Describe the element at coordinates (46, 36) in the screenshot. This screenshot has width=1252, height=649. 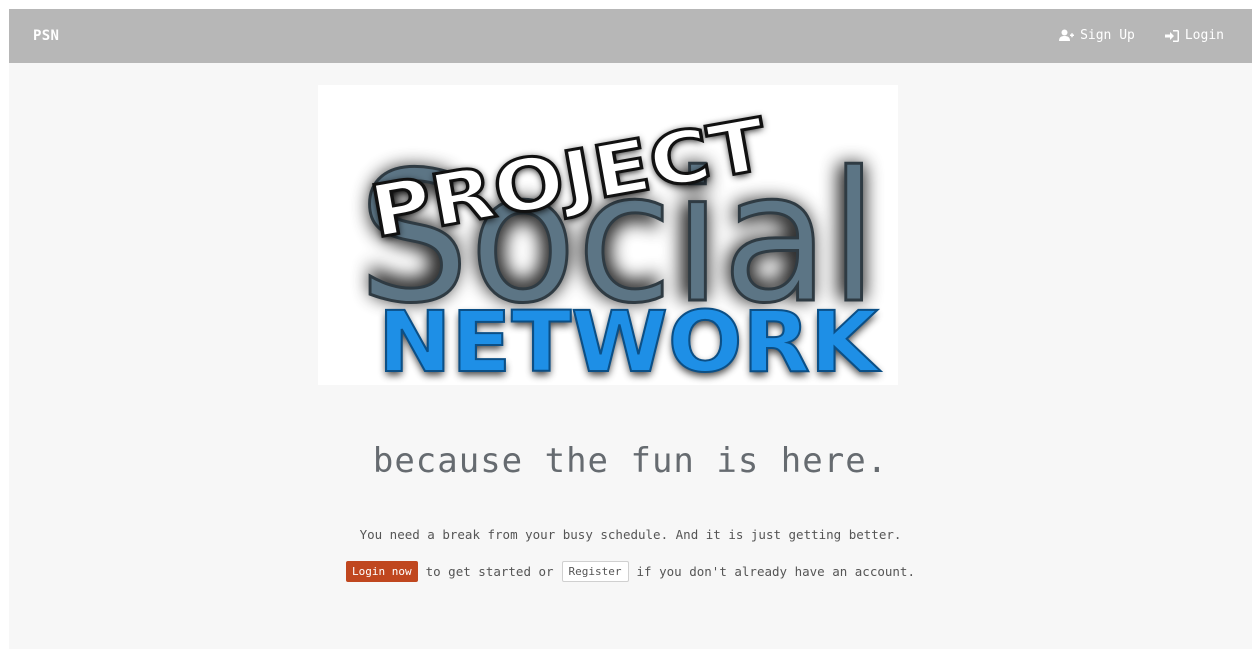
I see `brand-link: PSN` at that location.